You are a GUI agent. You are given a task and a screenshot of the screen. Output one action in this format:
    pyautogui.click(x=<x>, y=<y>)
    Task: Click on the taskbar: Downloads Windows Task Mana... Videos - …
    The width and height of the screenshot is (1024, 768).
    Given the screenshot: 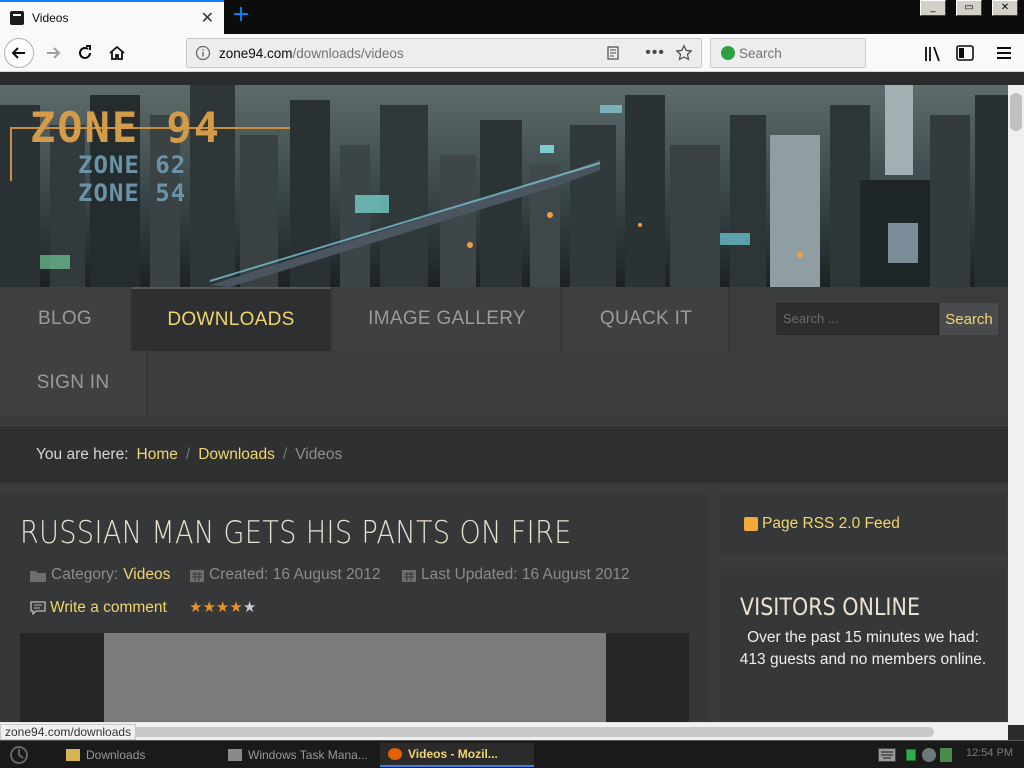 What is the action you would take?
    pyautogui.click(x=512, y=754)
    